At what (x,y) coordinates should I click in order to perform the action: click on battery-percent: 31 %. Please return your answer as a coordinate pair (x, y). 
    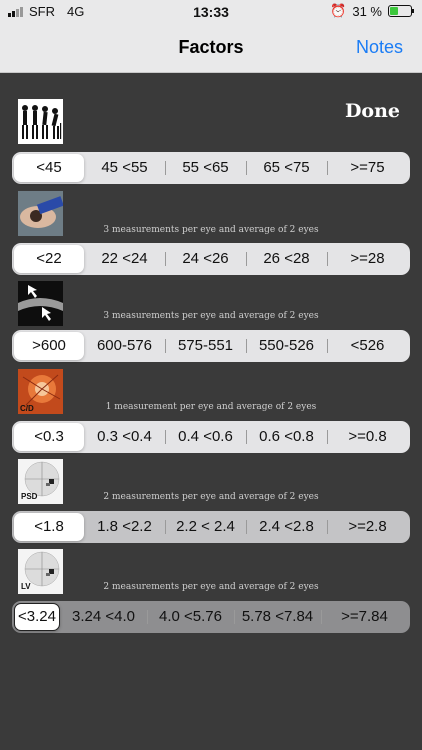
    Looking at the image, I should click on (367, 11).